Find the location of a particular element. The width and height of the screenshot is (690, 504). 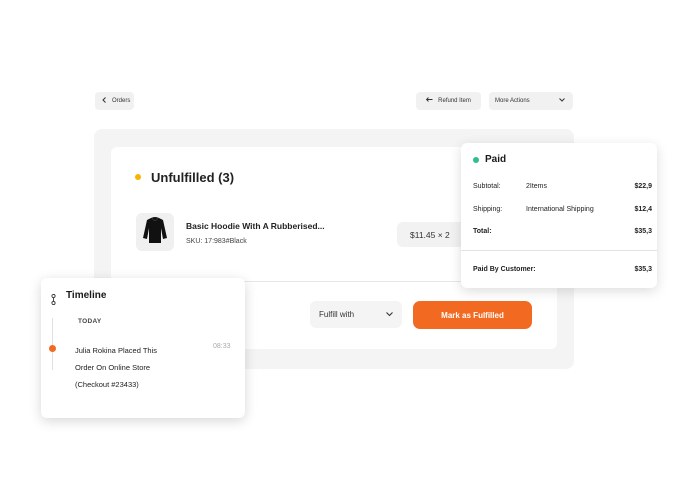

shipping-value: $12,4 is located at coordinates (643, 209).